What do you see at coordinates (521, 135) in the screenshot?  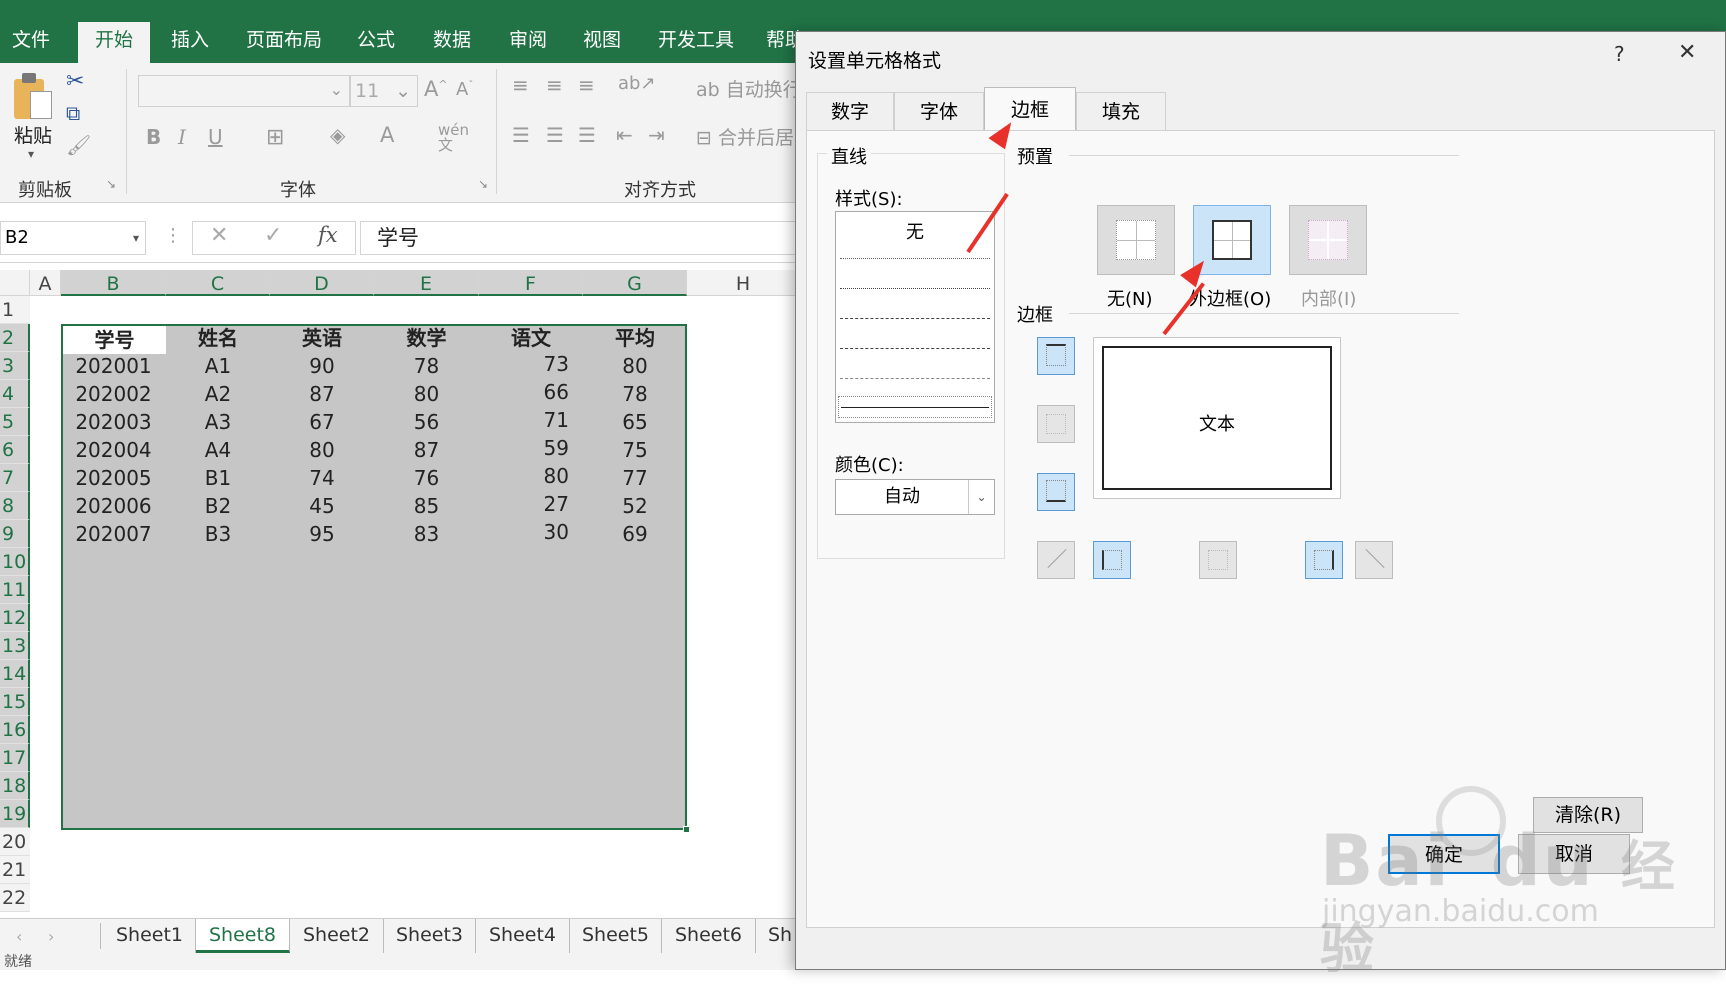 I see `align-left-icon: ☰` at bounding box center [521, 135].